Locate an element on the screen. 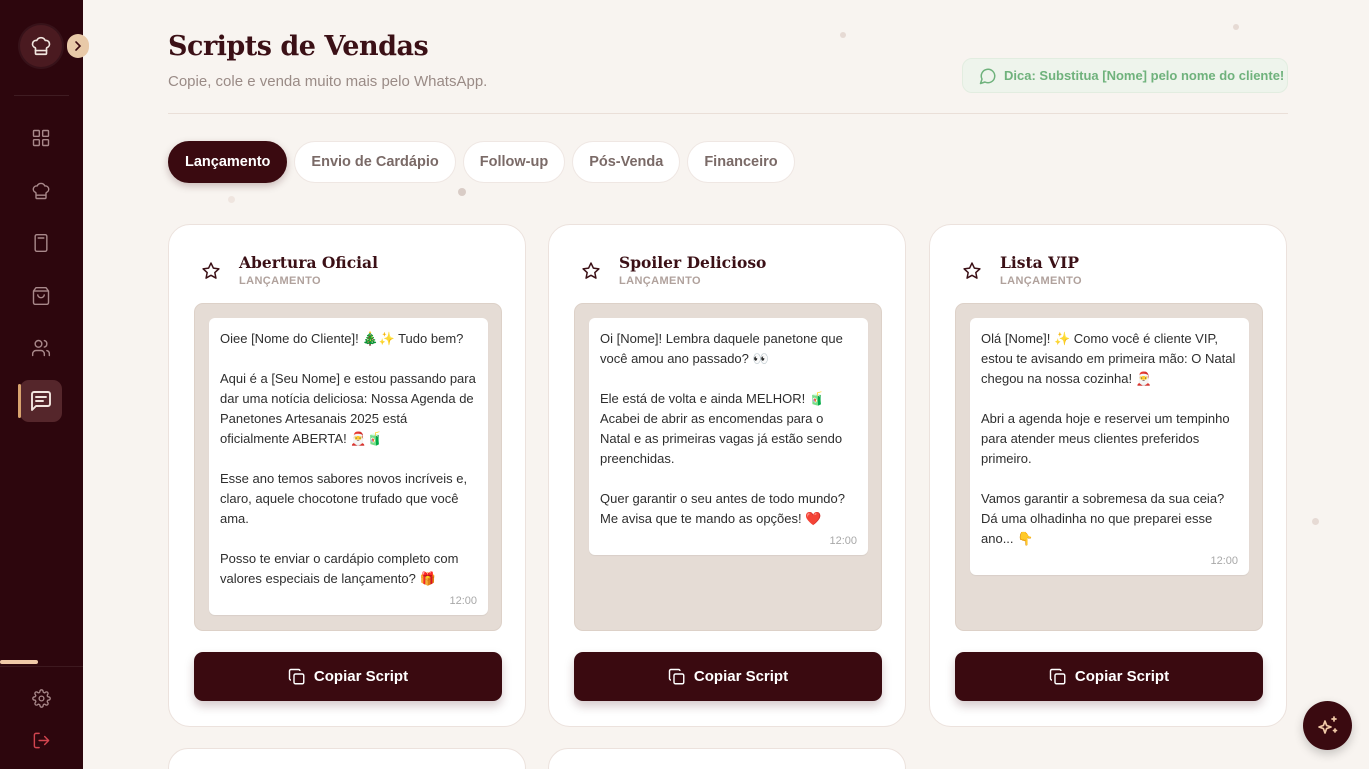 The image size is (1369, 769). sparkles-icon is located at coordinates (1327, 724).